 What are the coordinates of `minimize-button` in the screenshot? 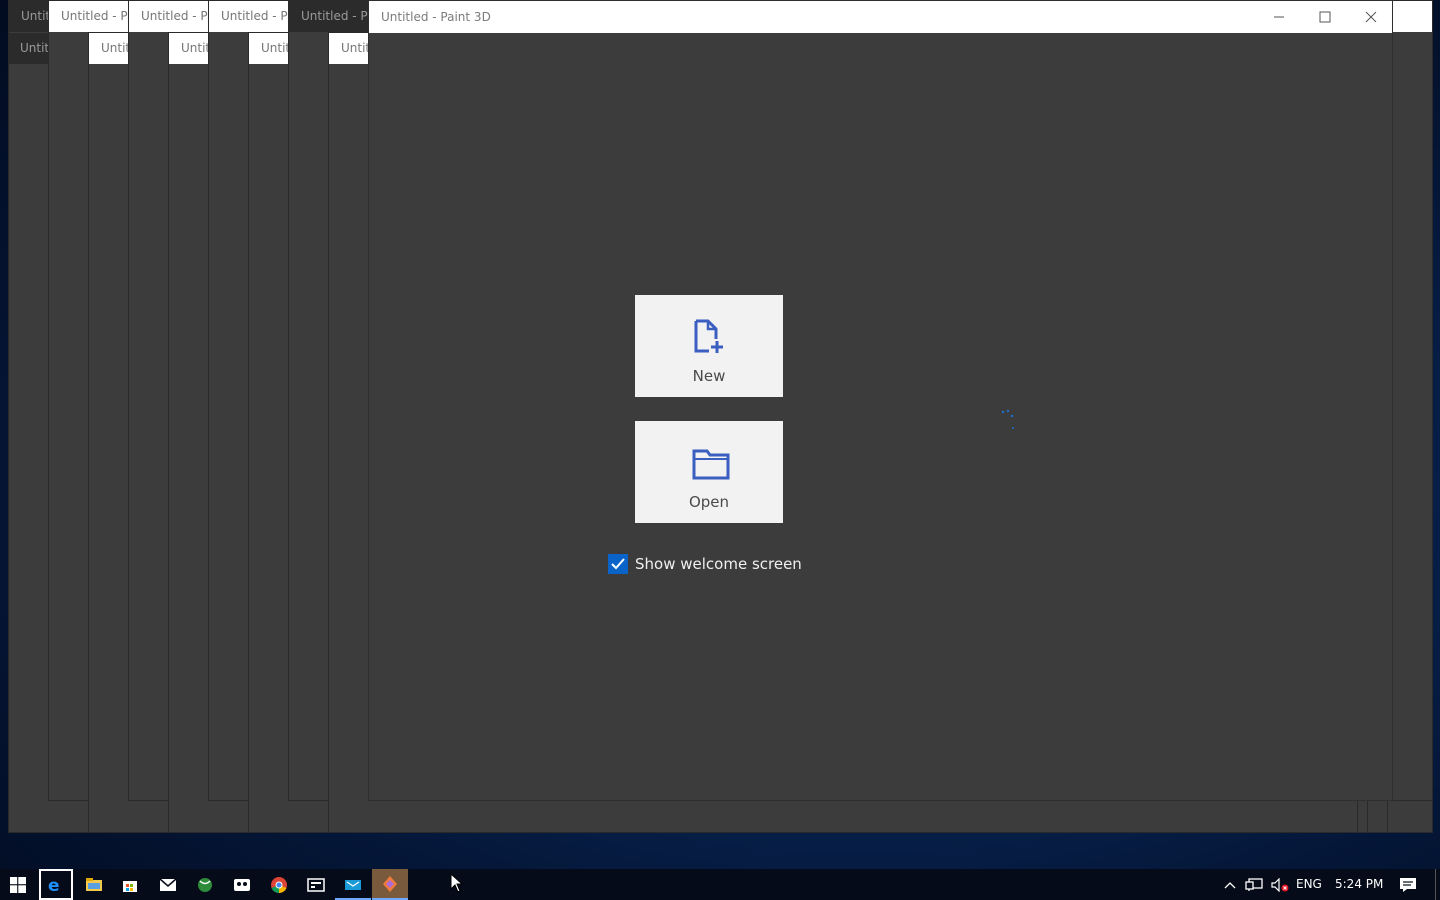 It's located at (1279, 17).